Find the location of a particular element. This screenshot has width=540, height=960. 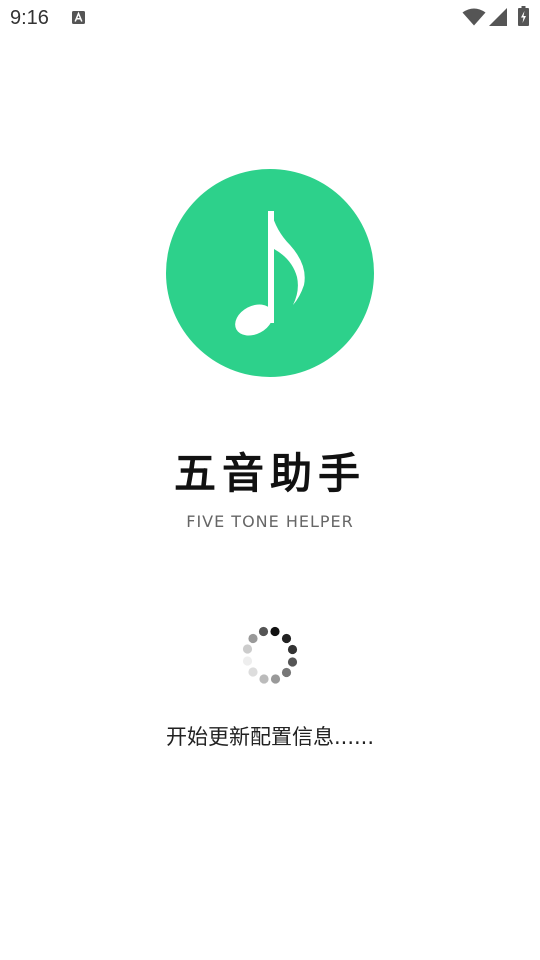

app-subtitle: FIVE TONE HELPER is located at coordinates (270, 521).